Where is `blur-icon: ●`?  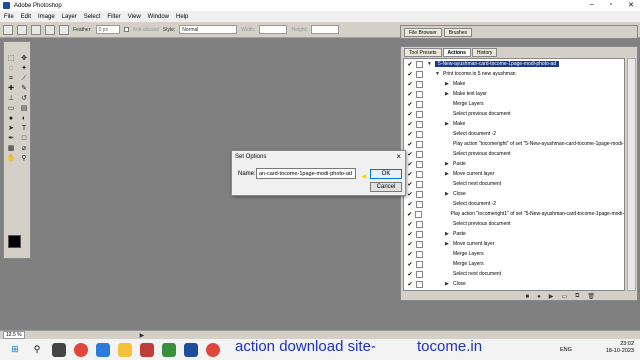
blur-icon: ● is located at coordinates (11, 118).